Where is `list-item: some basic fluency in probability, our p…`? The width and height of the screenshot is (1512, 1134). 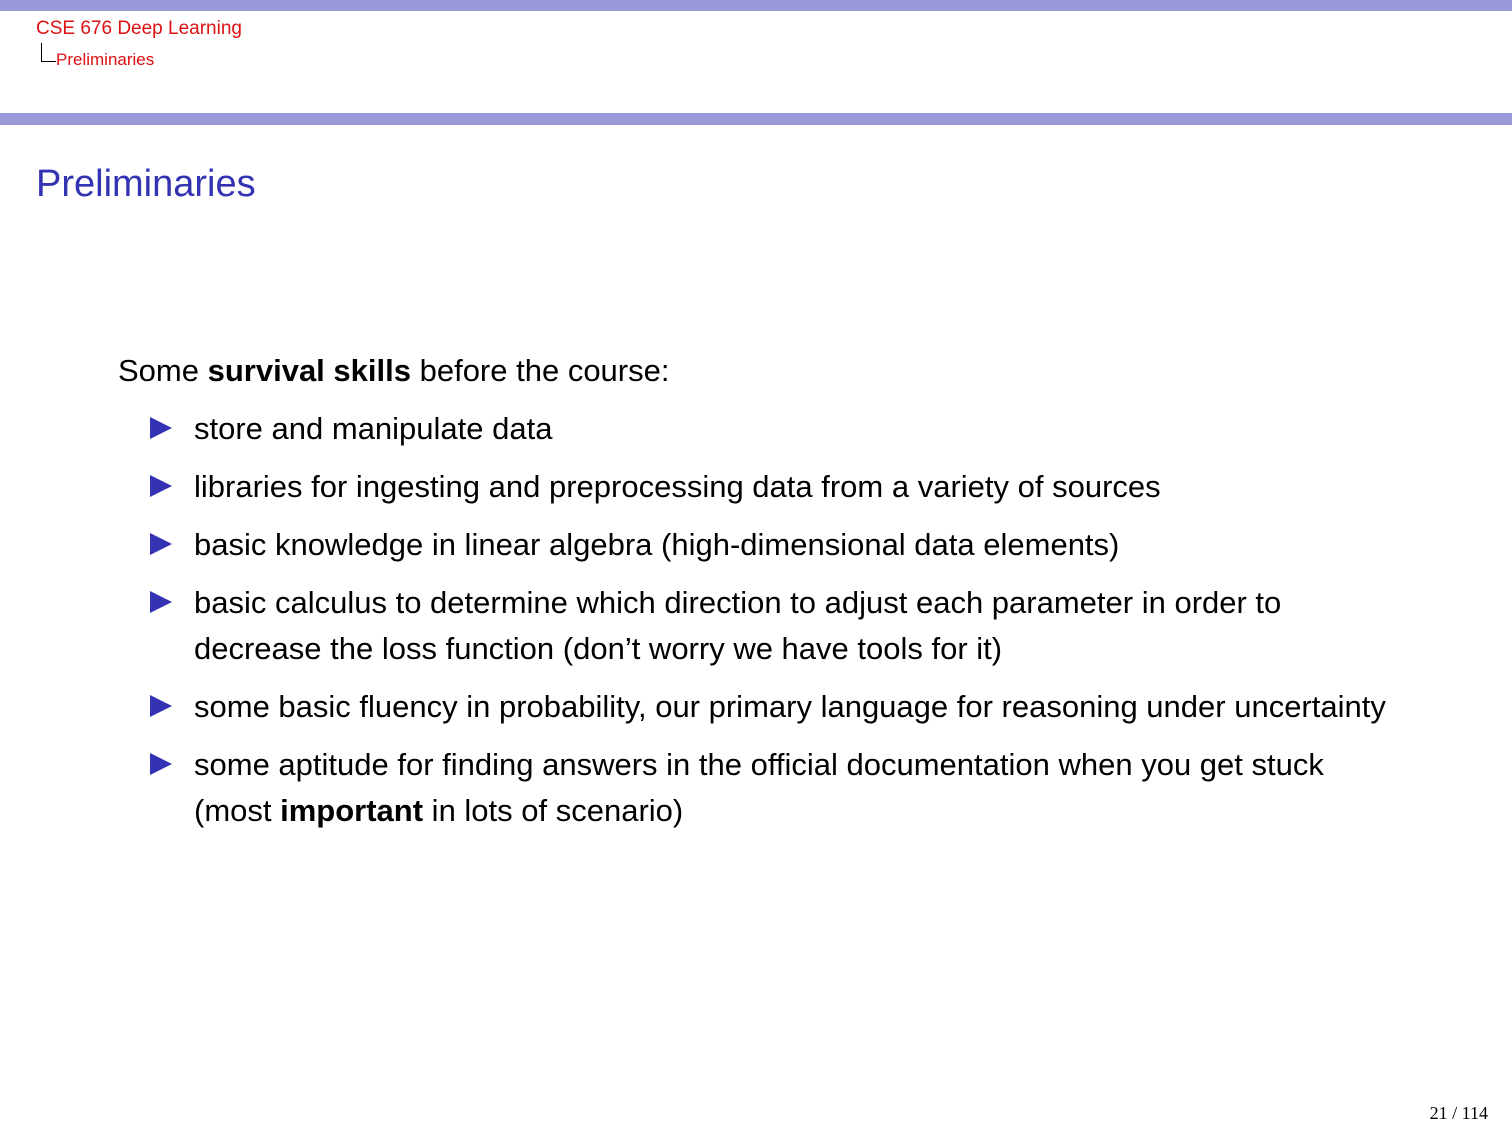
list-item: some basic fluency in probability, our p… is located at coordinates (763, 707).